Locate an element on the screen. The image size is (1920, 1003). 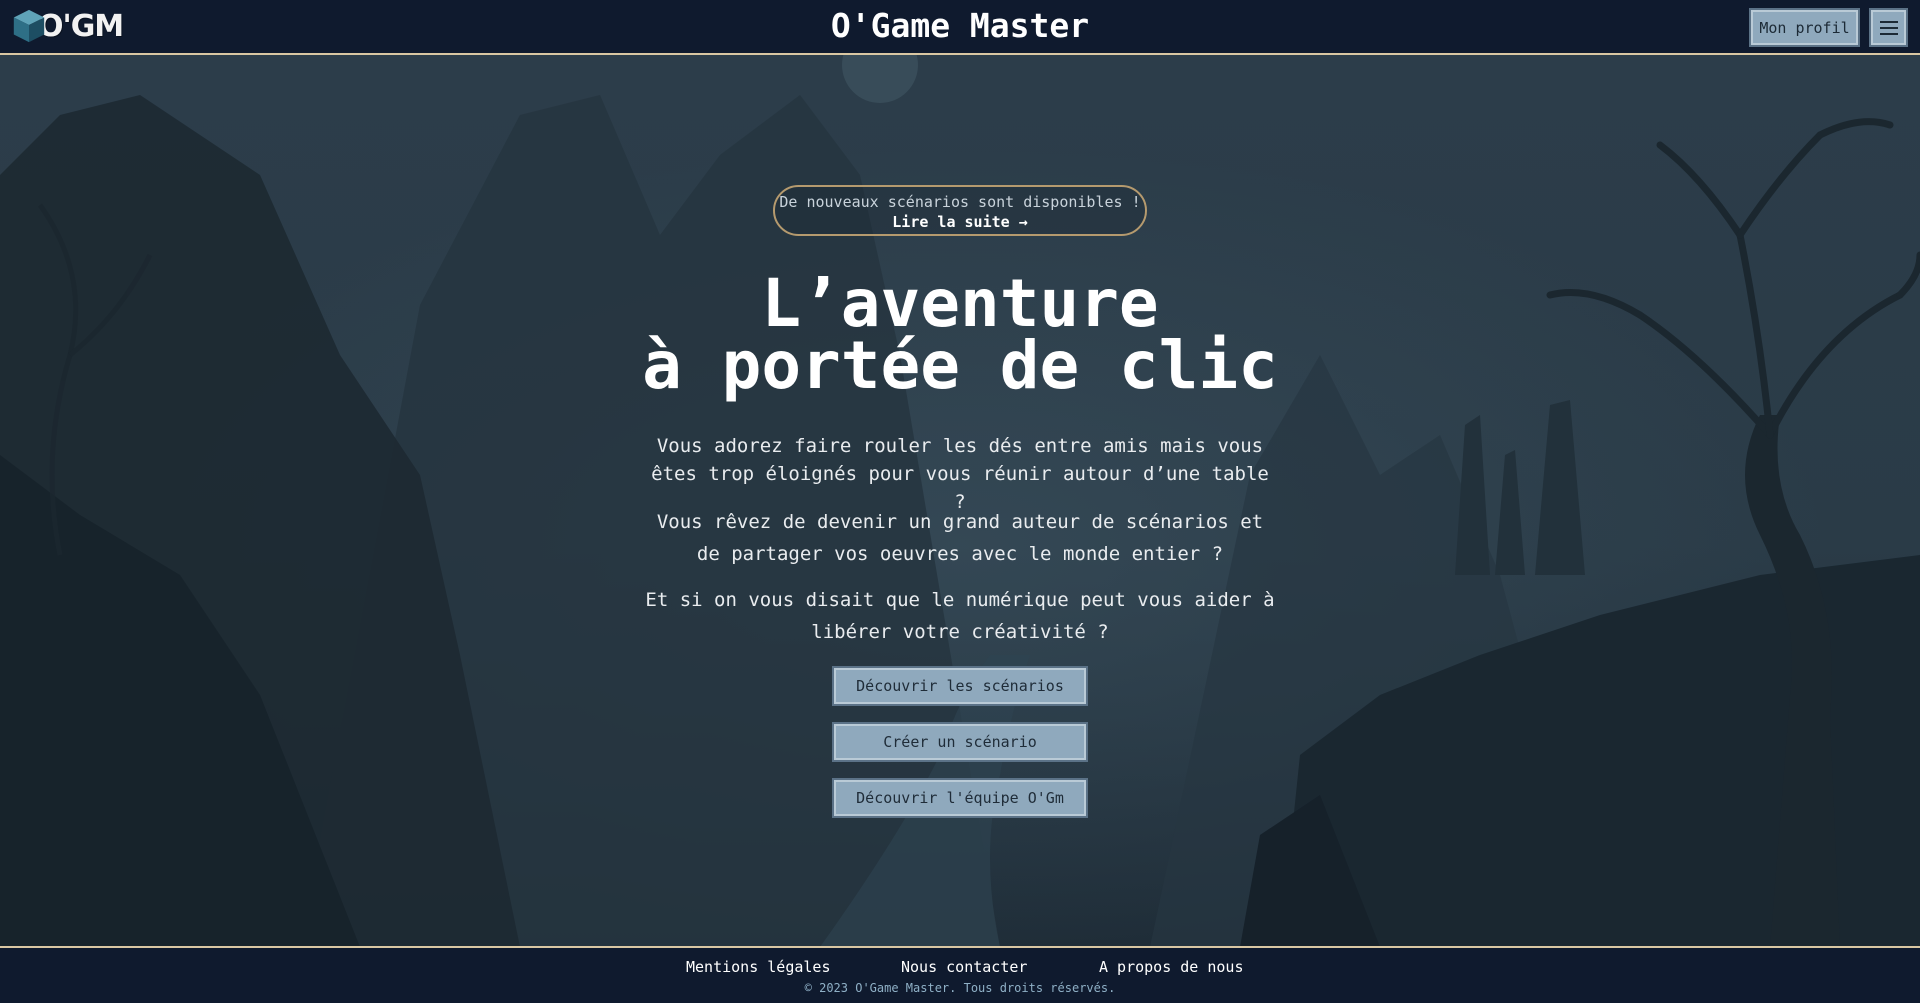
site-header: O'GM O'Game Master Mon profil is located at coordinates (960, 27).